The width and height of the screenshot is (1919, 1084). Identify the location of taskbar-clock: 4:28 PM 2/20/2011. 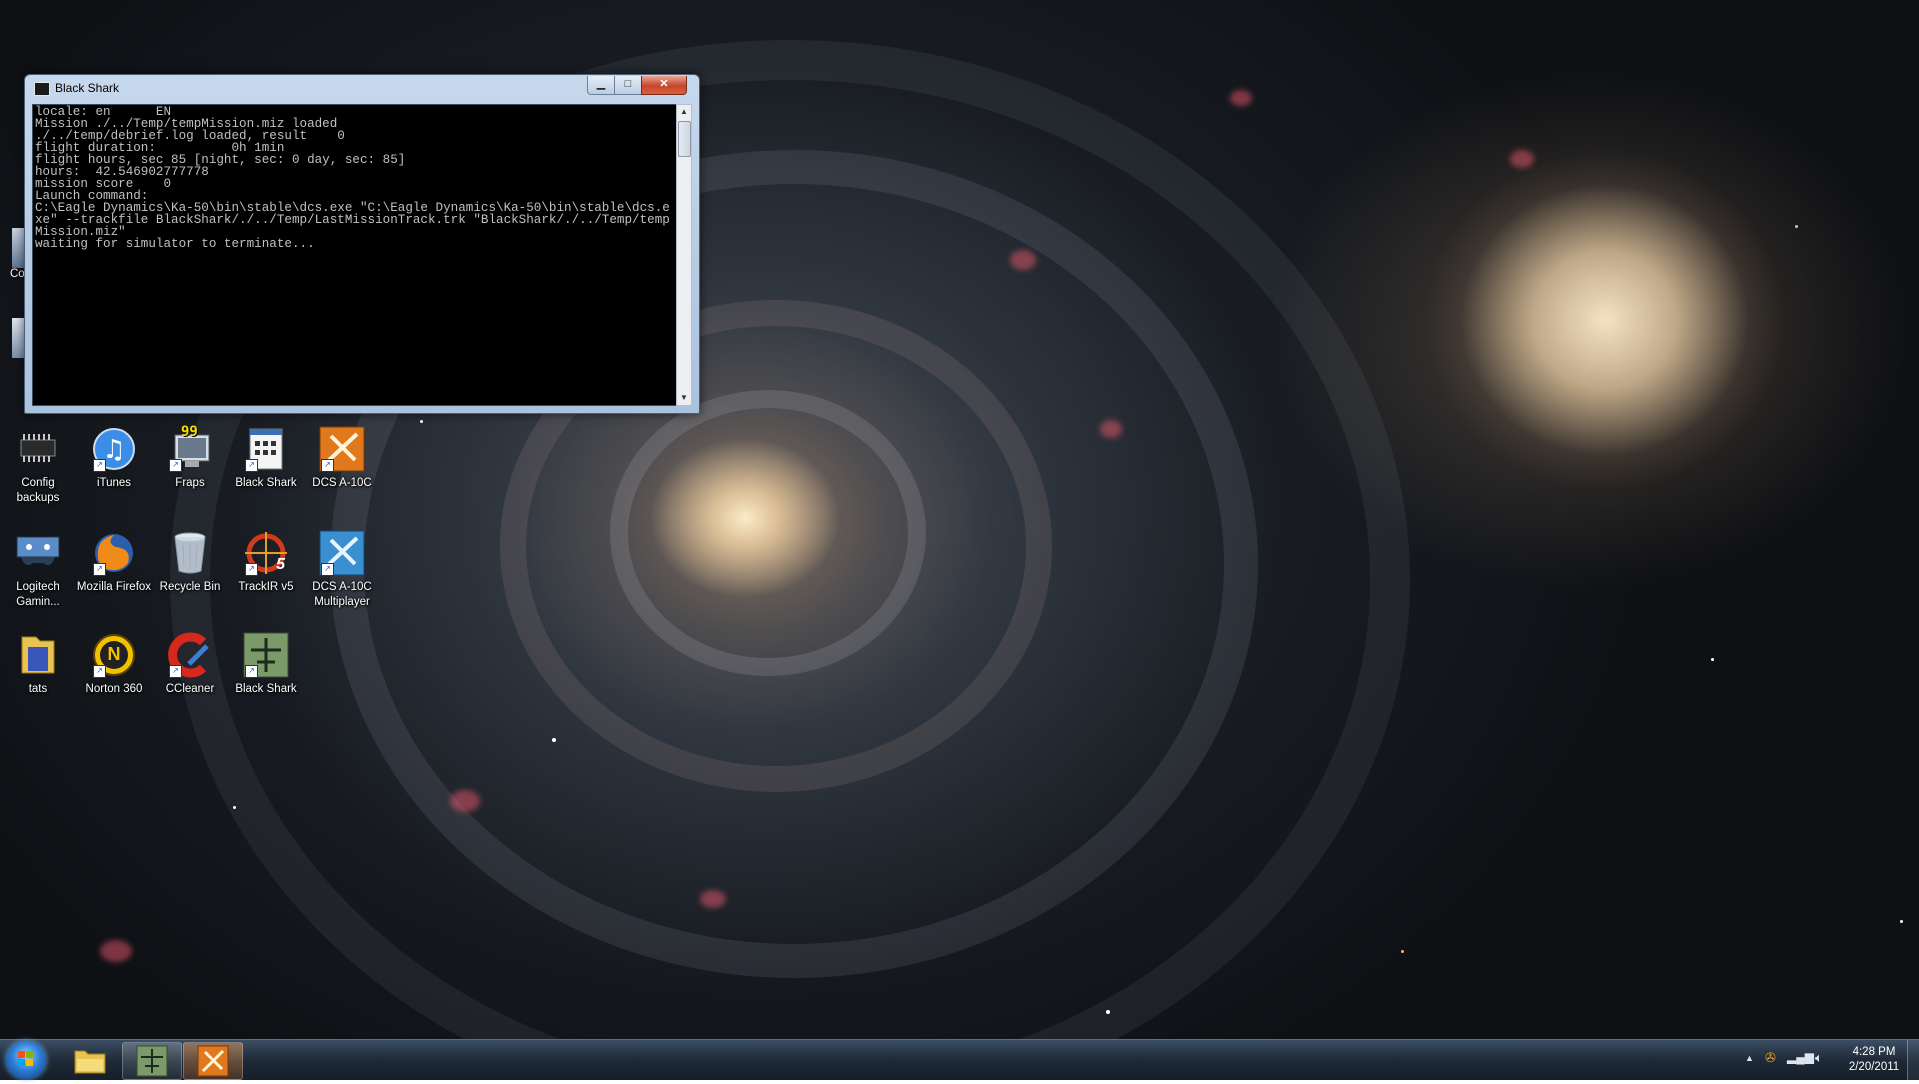
(1874, 1060).